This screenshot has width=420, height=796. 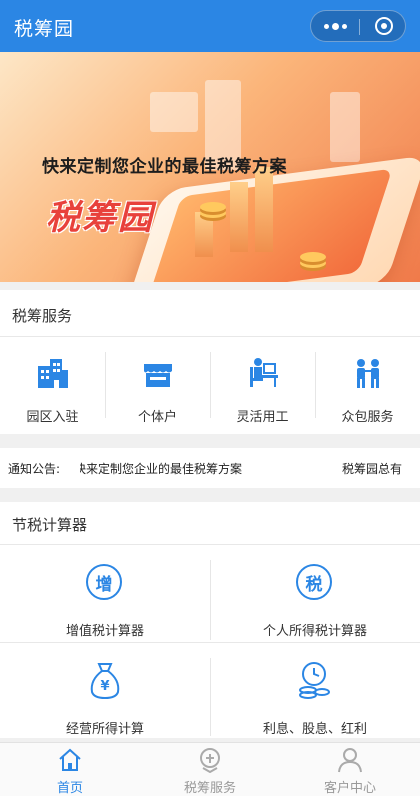 I want to click on money-bag-icon: ¥, so click(x=105, y=681).